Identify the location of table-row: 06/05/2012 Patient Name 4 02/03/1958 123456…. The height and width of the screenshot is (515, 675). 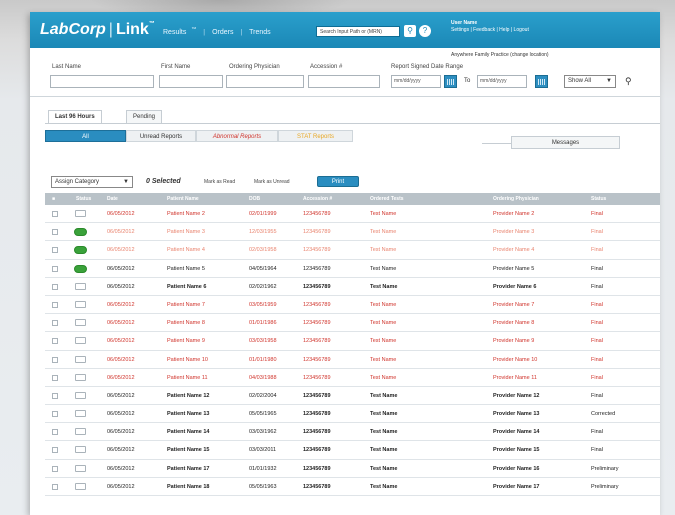
(352, 250).